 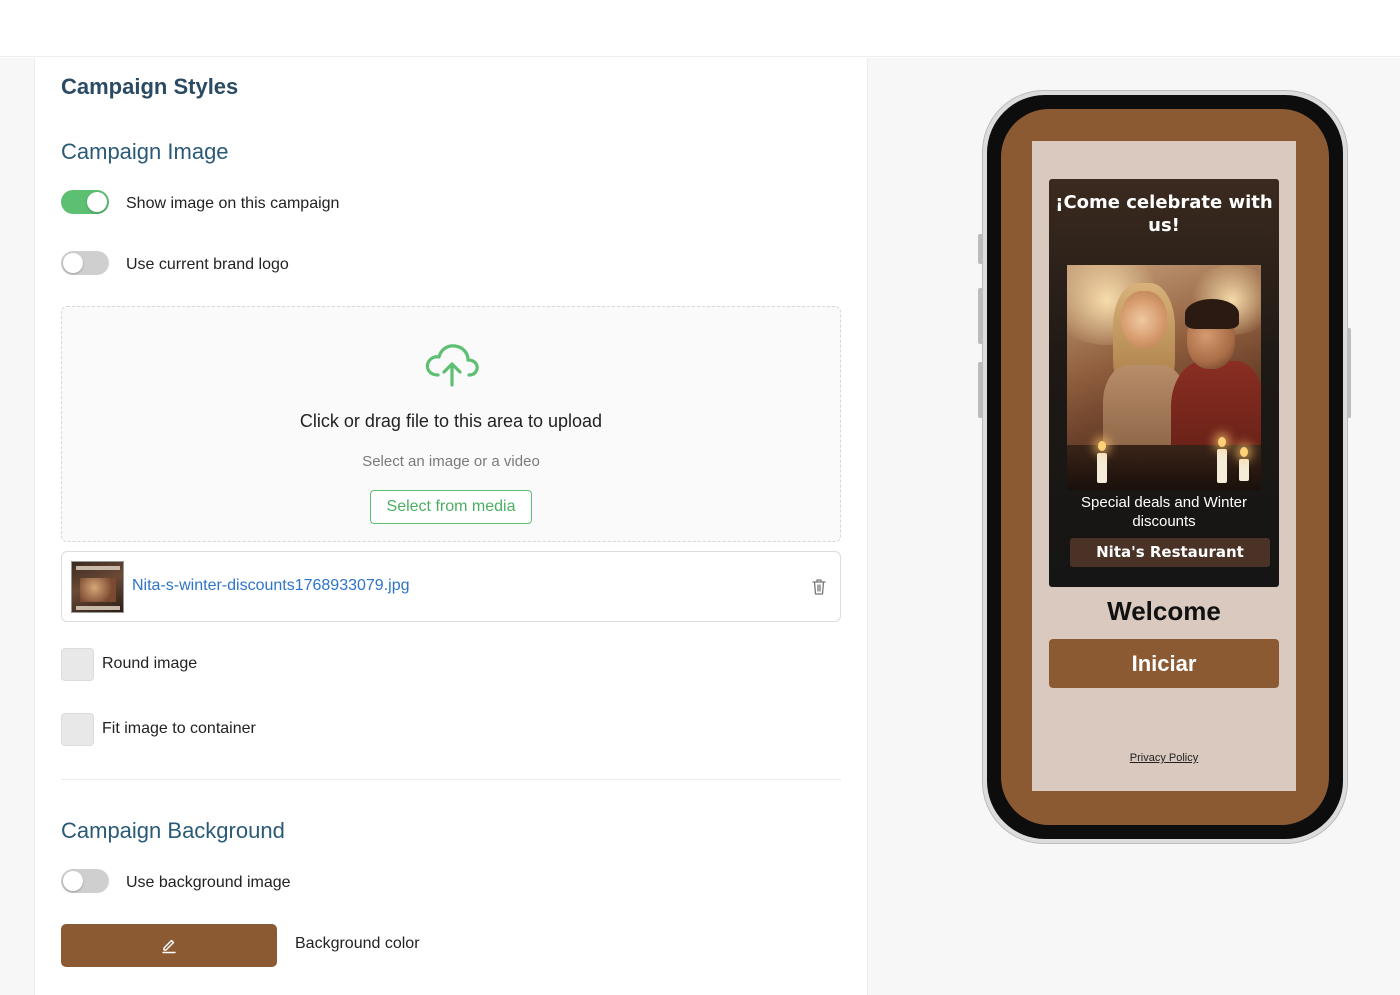 I want to click on background-image-label: Use background image, so click(x=208, y=882).